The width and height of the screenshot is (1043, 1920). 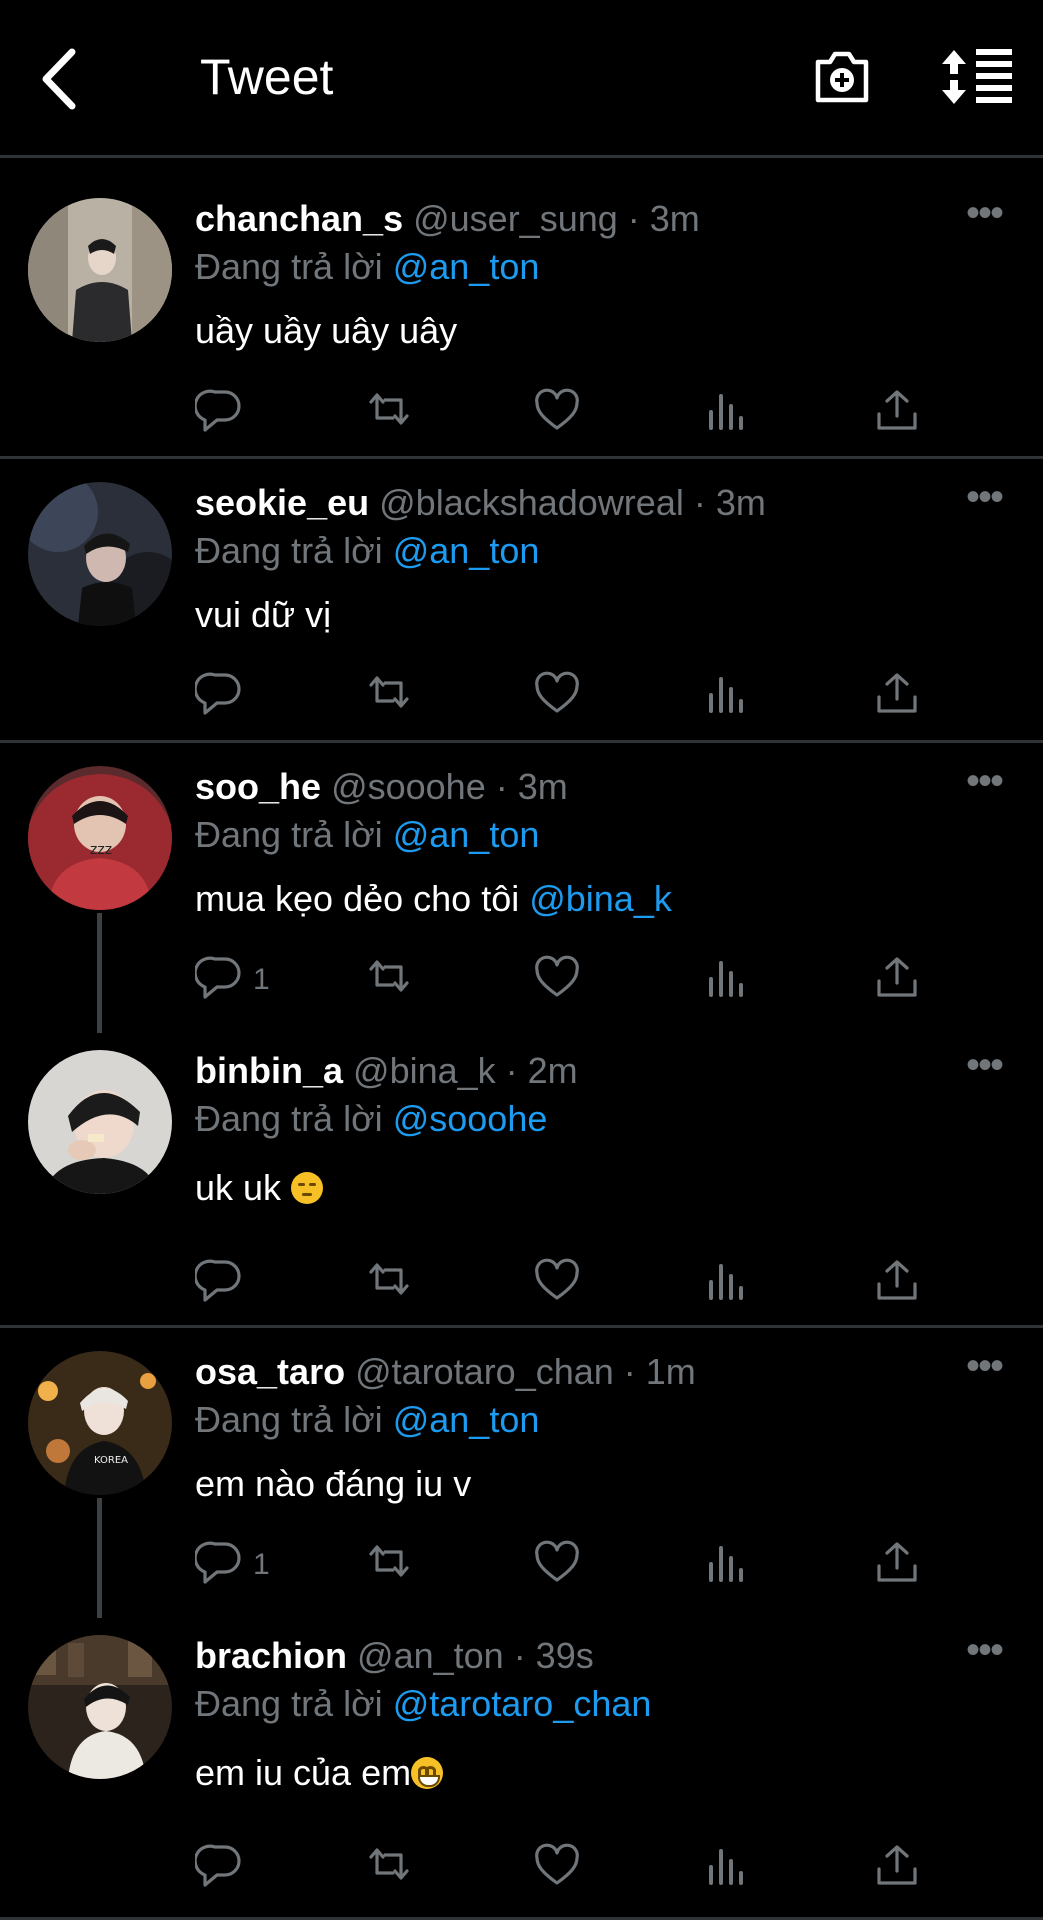 I want to click on sort-list-icon, so click(x=977, y=77).